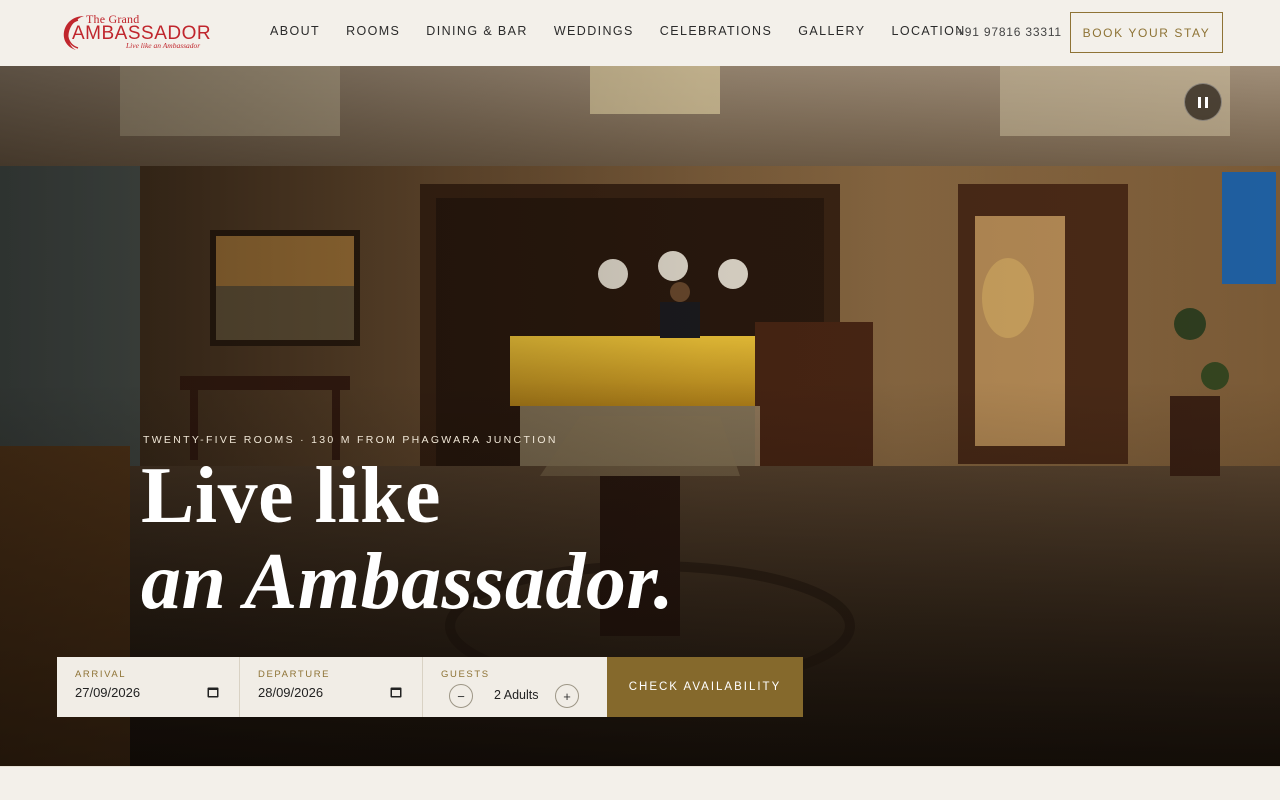 This screenshot has width=1280, height=800. Describe the element at coordinates (1009, 32) in the screenshot. I see `phone-link: +91 97816 33311` at that location.